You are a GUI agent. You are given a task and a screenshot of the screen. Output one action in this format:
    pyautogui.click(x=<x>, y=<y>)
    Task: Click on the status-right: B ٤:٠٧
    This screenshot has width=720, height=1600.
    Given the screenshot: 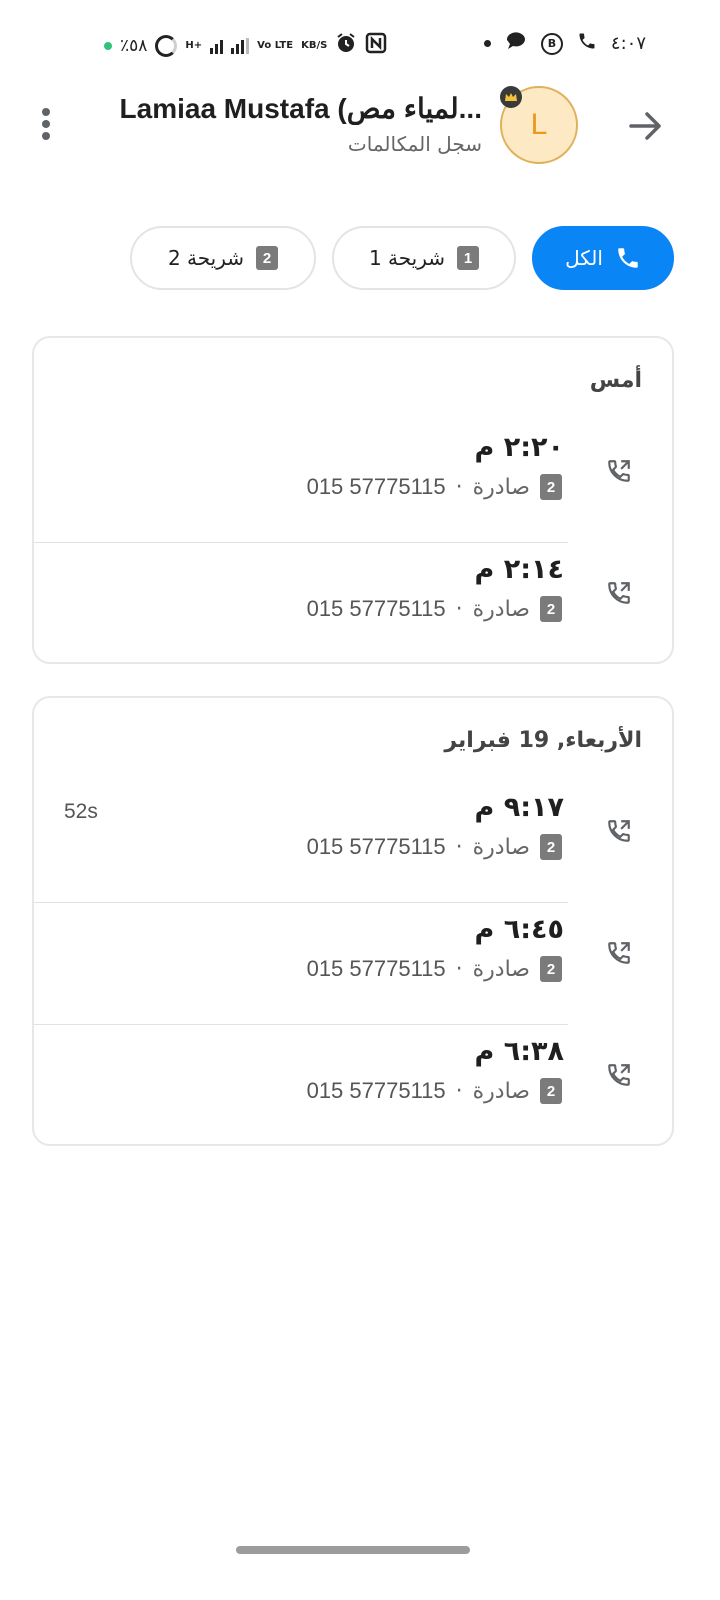 What is the action you would take?
    pyautogui.click(x=564, y=43)
    